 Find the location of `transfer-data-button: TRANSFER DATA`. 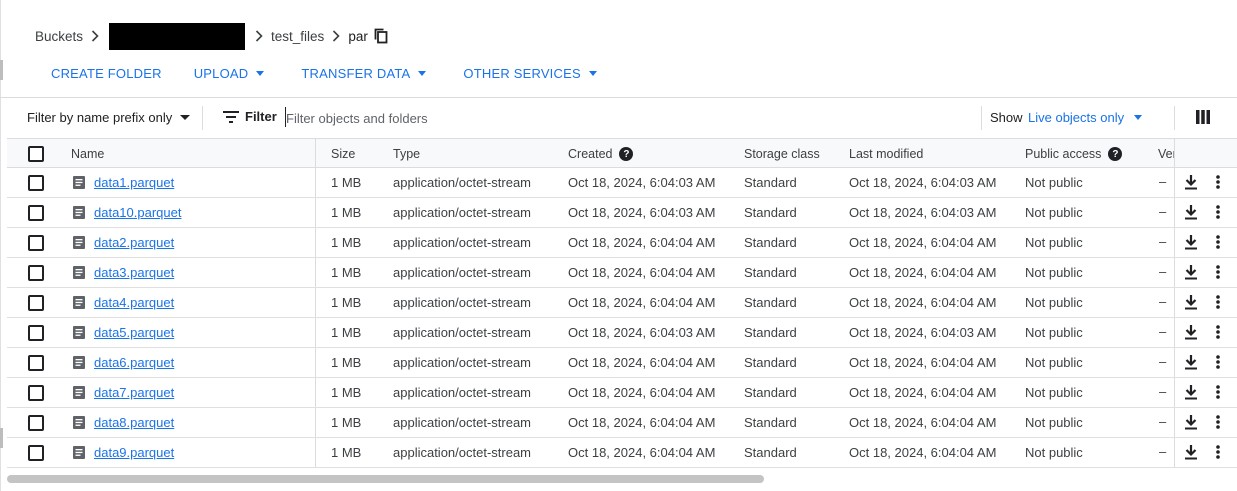

transfer-data-button: TRANSFER DATA is located at coordinates (364, 73).